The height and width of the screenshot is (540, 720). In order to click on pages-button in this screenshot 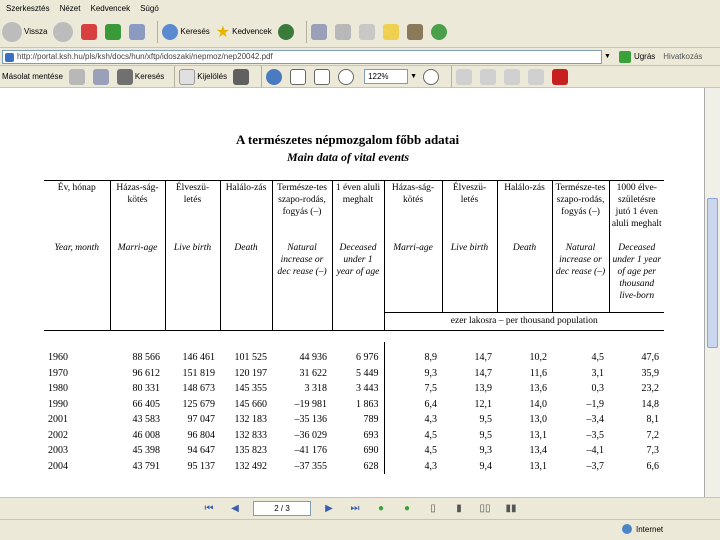, I will do `click(537, 76)`.